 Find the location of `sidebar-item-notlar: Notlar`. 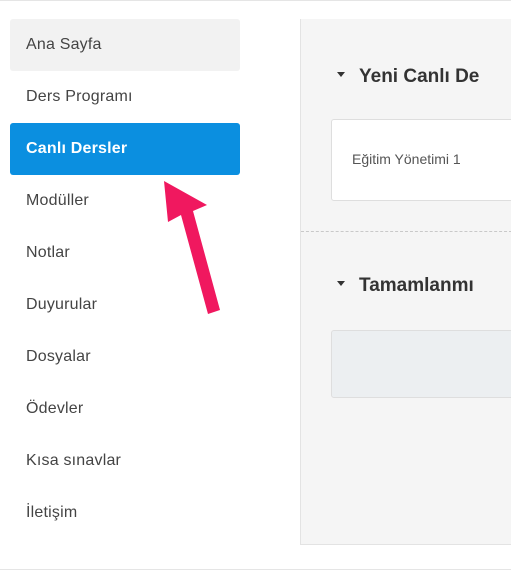

sidebar-item-notlar: Notlar is located at coordinates (125, 253).